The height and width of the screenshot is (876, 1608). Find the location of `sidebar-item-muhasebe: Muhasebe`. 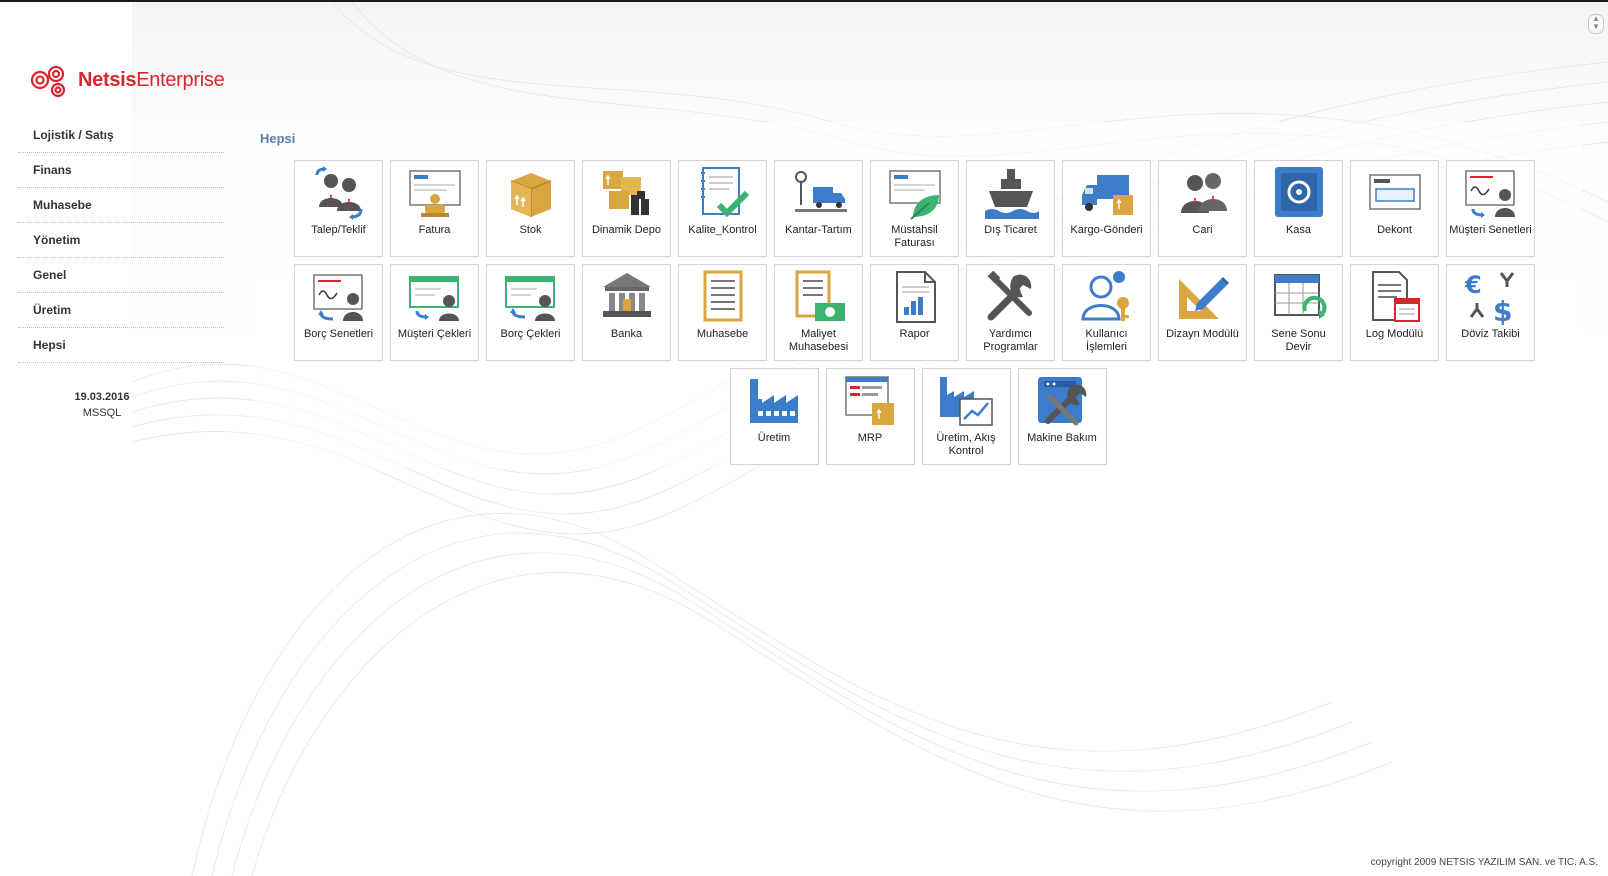

sidebar-item-muhasebe: Muhasebe is located at coordinates (121, 205).